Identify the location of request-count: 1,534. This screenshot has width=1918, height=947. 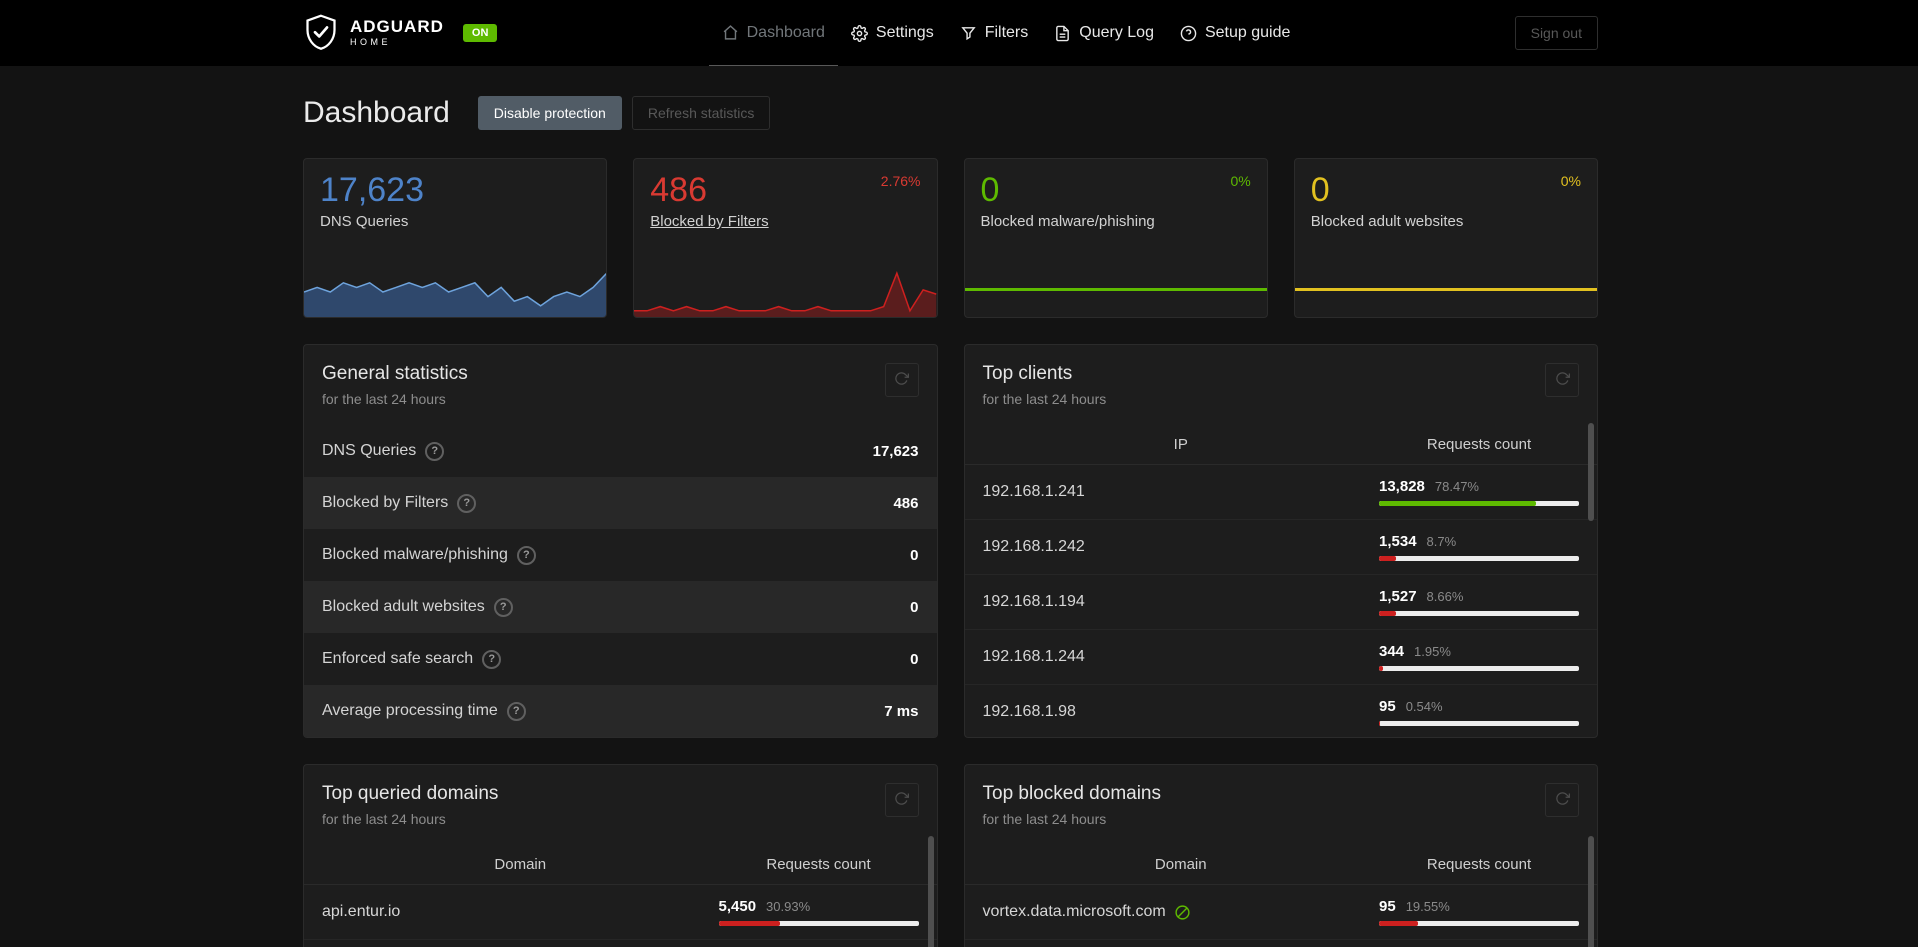
(1398, 541).